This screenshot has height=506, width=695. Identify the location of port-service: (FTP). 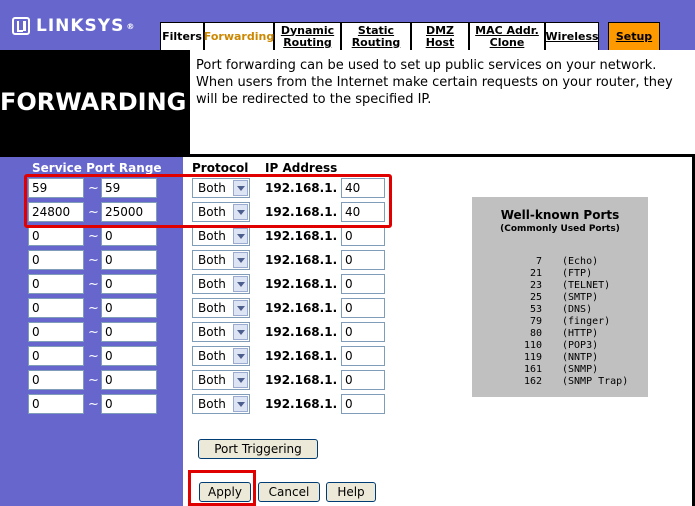
(577, 273).